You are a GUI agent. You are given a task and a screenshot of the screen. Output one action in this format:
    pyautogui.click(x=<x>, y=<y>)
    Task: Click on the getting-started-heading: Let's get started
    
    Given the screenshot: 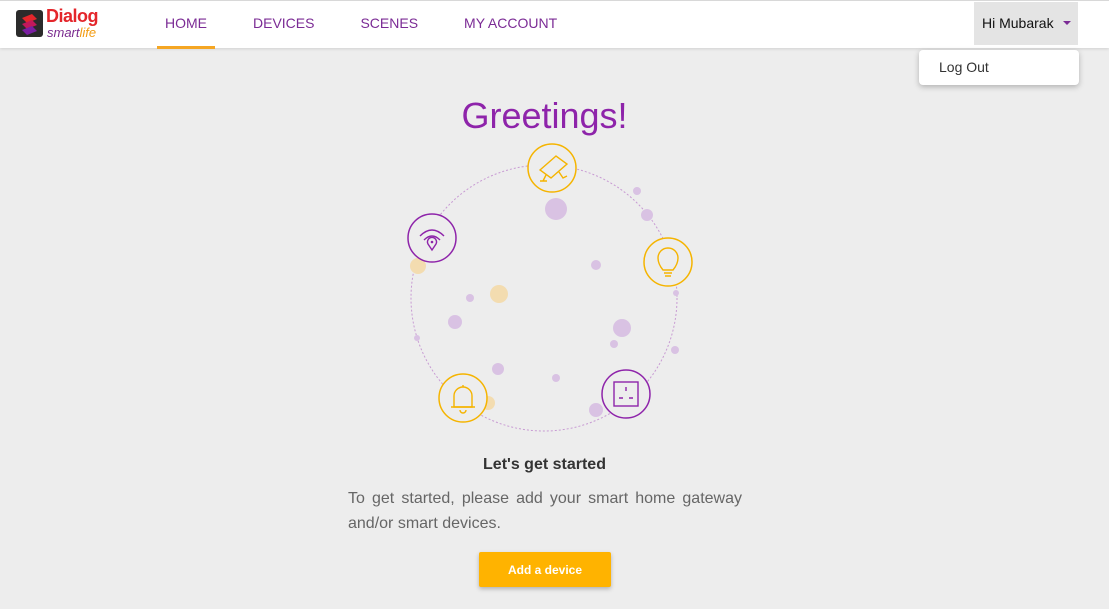 What is the action you would take?
    pyautogui.click(x=544, y=464)
    